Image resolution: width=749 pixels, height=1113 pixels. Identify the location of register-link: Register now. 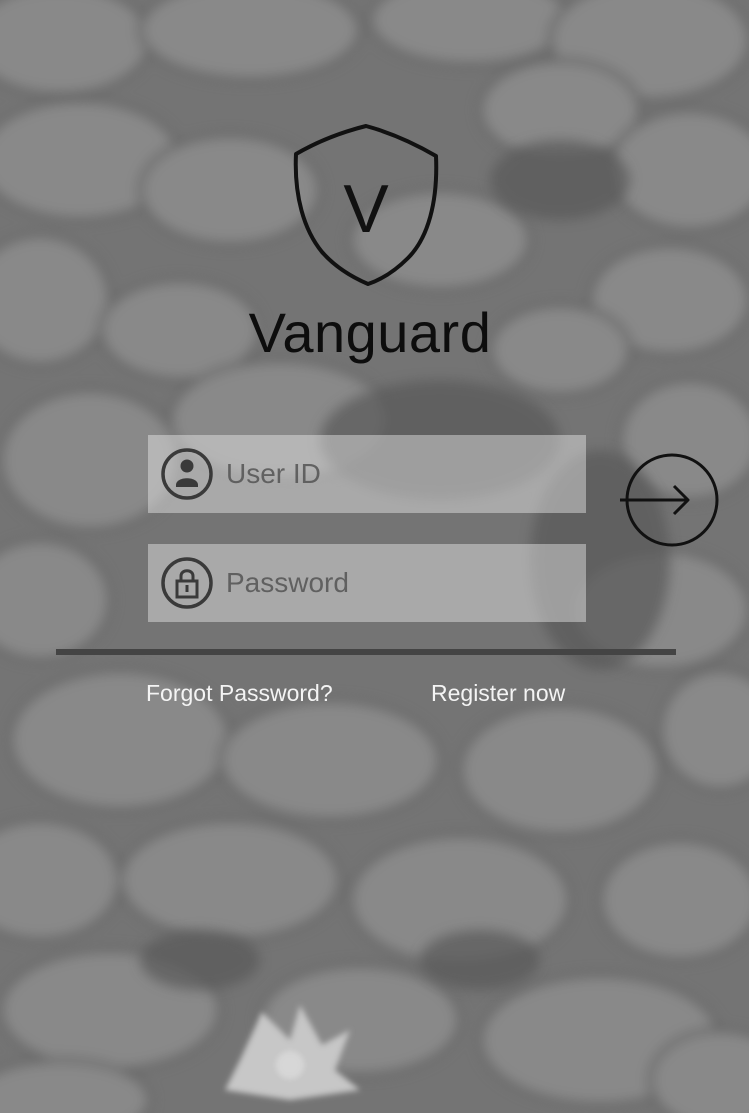
(498, 693).